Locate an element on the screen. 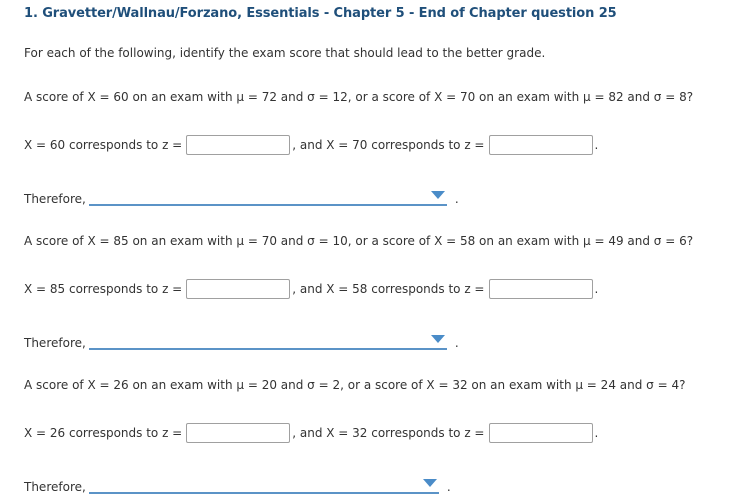 The image size is (733, 504). z-input-1a is located at coordinates (238, 145).